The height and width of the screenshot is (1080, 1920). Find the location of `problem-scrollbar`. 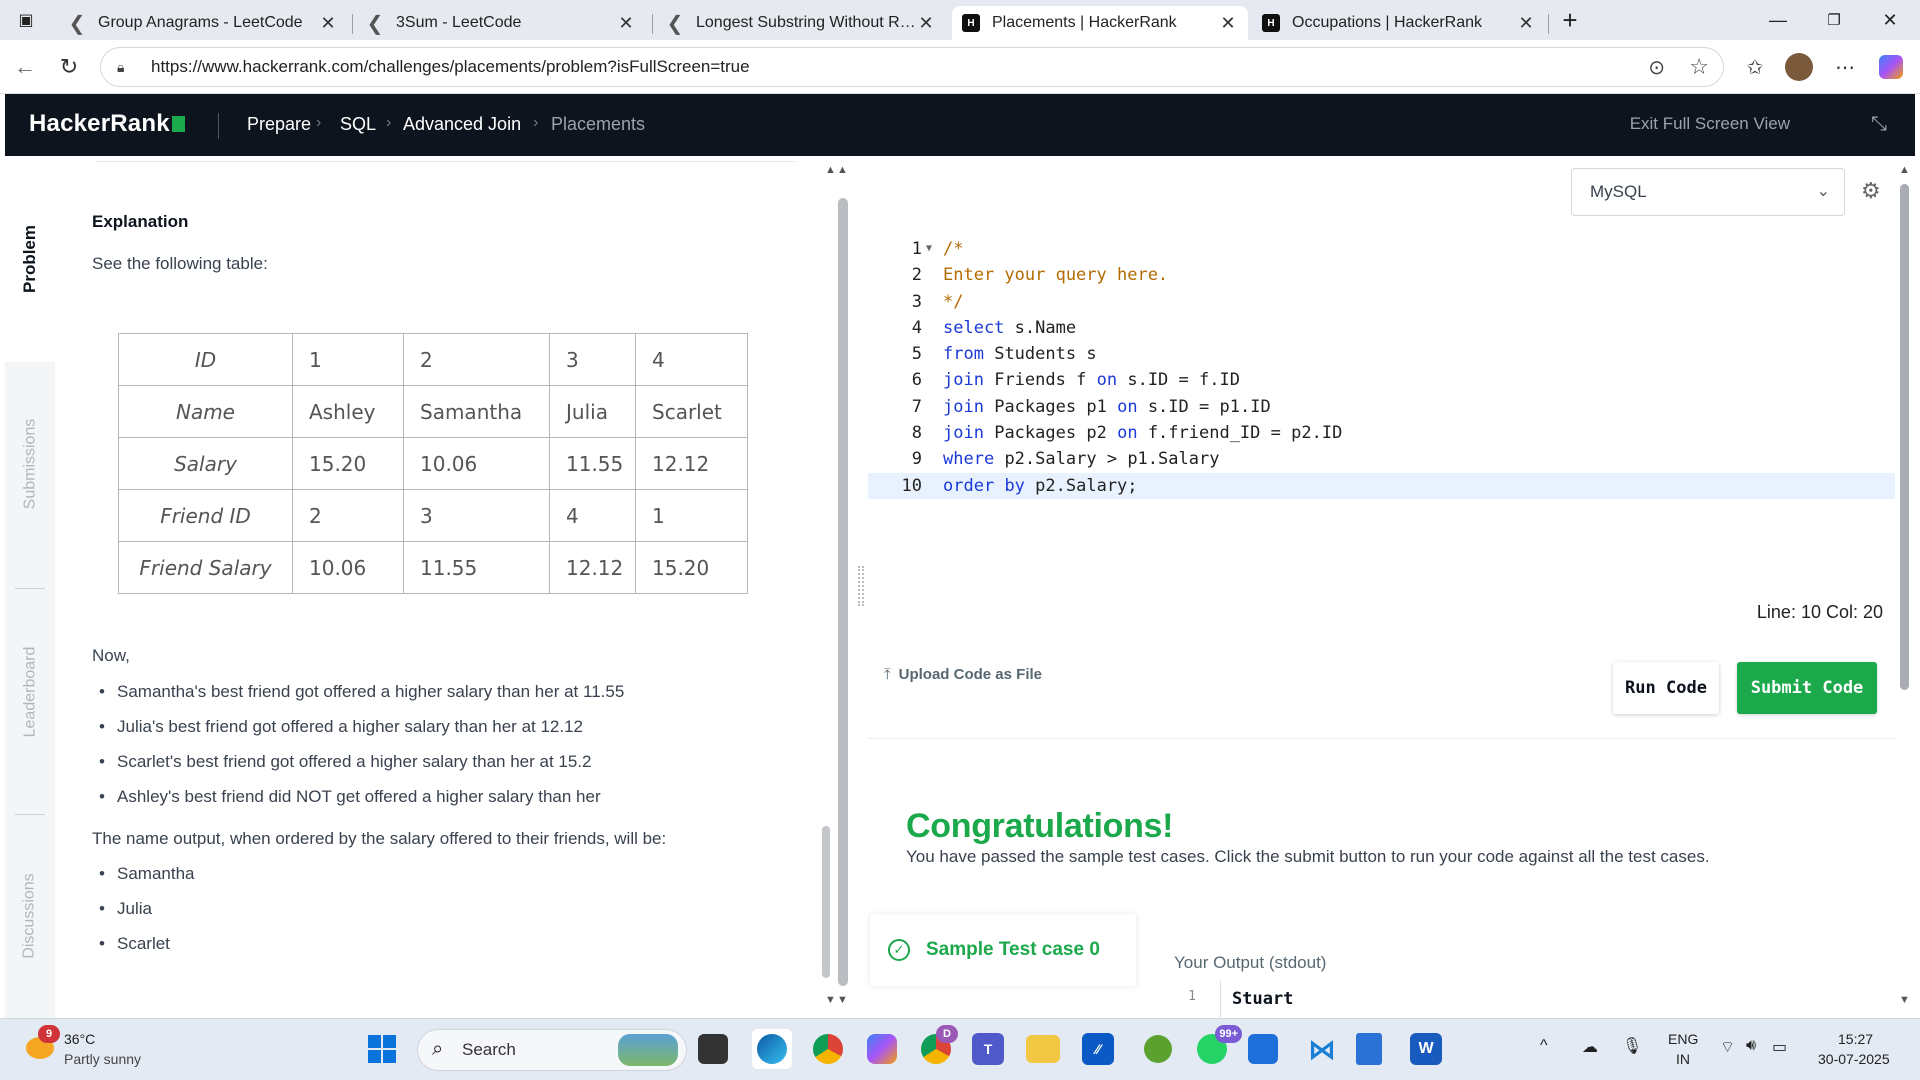

problem-scrollbar is located at coordinates (843, 592).